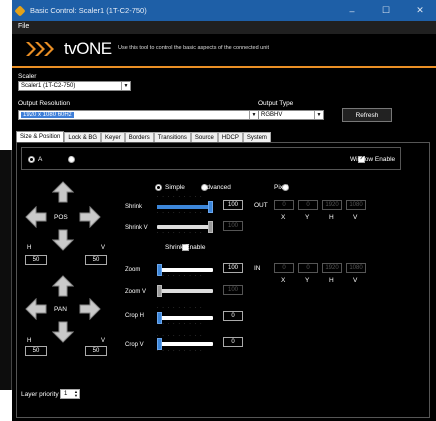  Describe the element at coordinates (331, 217) in the screenshot. I see `out-h-axis: H` at that location.